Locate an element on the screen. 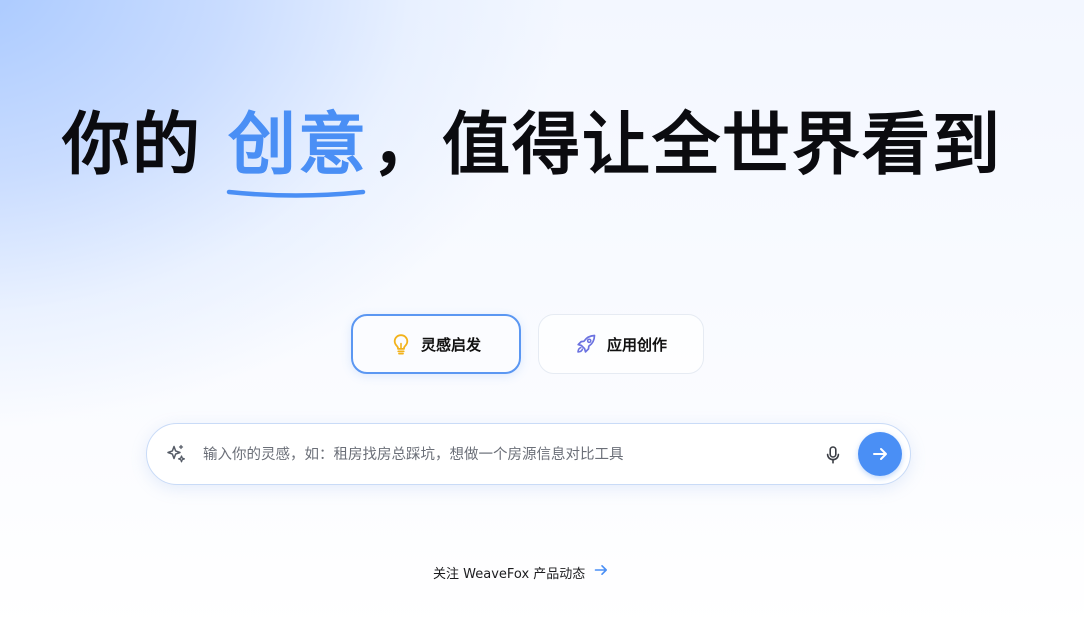  follow-updates-label: 关注 WeaveFox 产品动态 is located at coordinates (509, 574).